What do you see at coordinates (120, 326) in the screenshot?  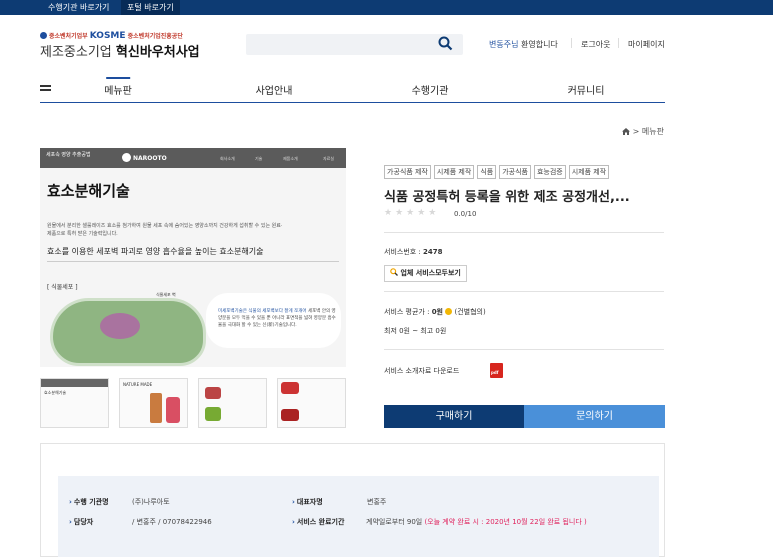 I see `cell-nucleus-illustration` at bounding box center [120, 326].